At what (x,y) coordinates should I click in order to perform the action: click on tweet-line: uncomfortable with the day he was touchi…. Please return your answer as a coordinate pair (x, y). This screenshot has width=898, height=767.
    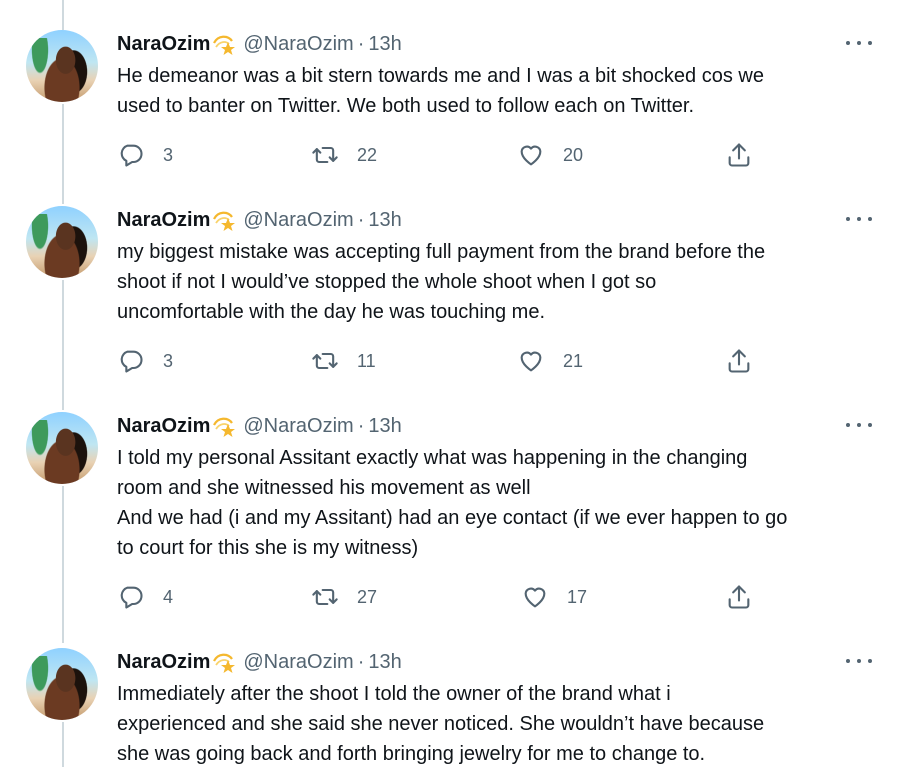
    Looking at the image, I should click on (331, 312).